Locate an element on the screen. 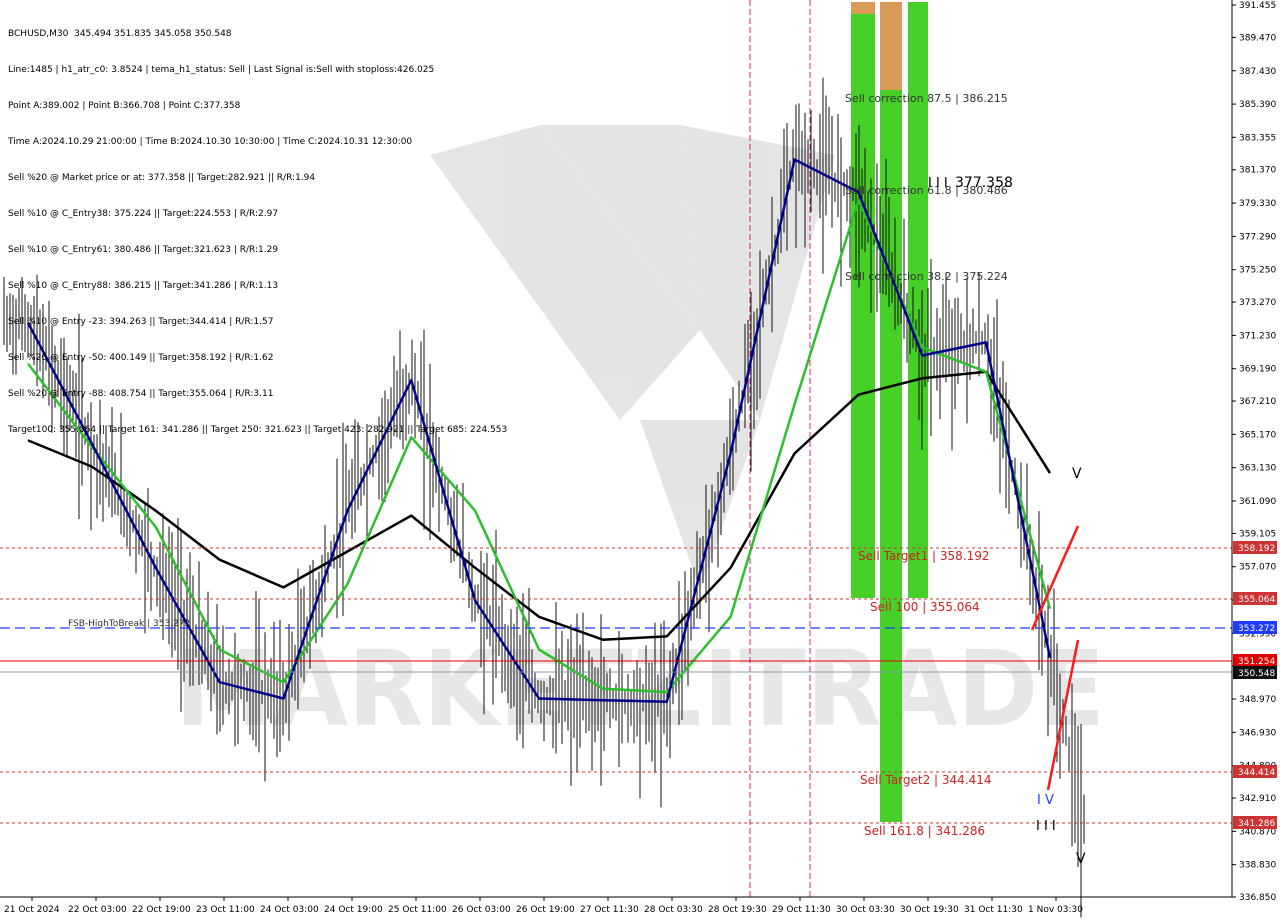 This screenshot has height=920, width=1280. wave-label-iii: I I I is located at coordinates (1046, 826).